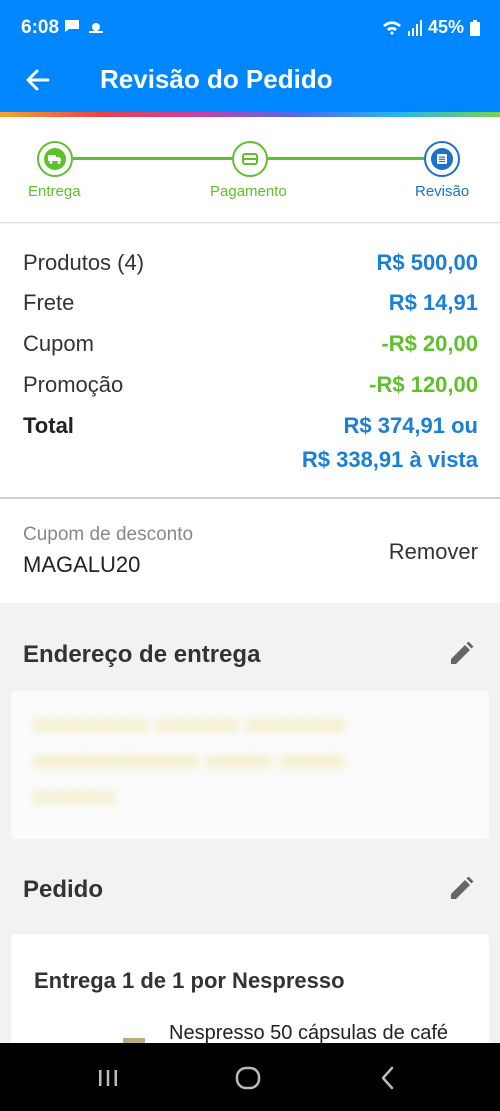 The width and height of the screenshot is (500, 1111). What do you see at coordinates (248, 191) in the screenshot?
I see `step-label-pagamento: Pagamento` at bounding box center [248, 191].